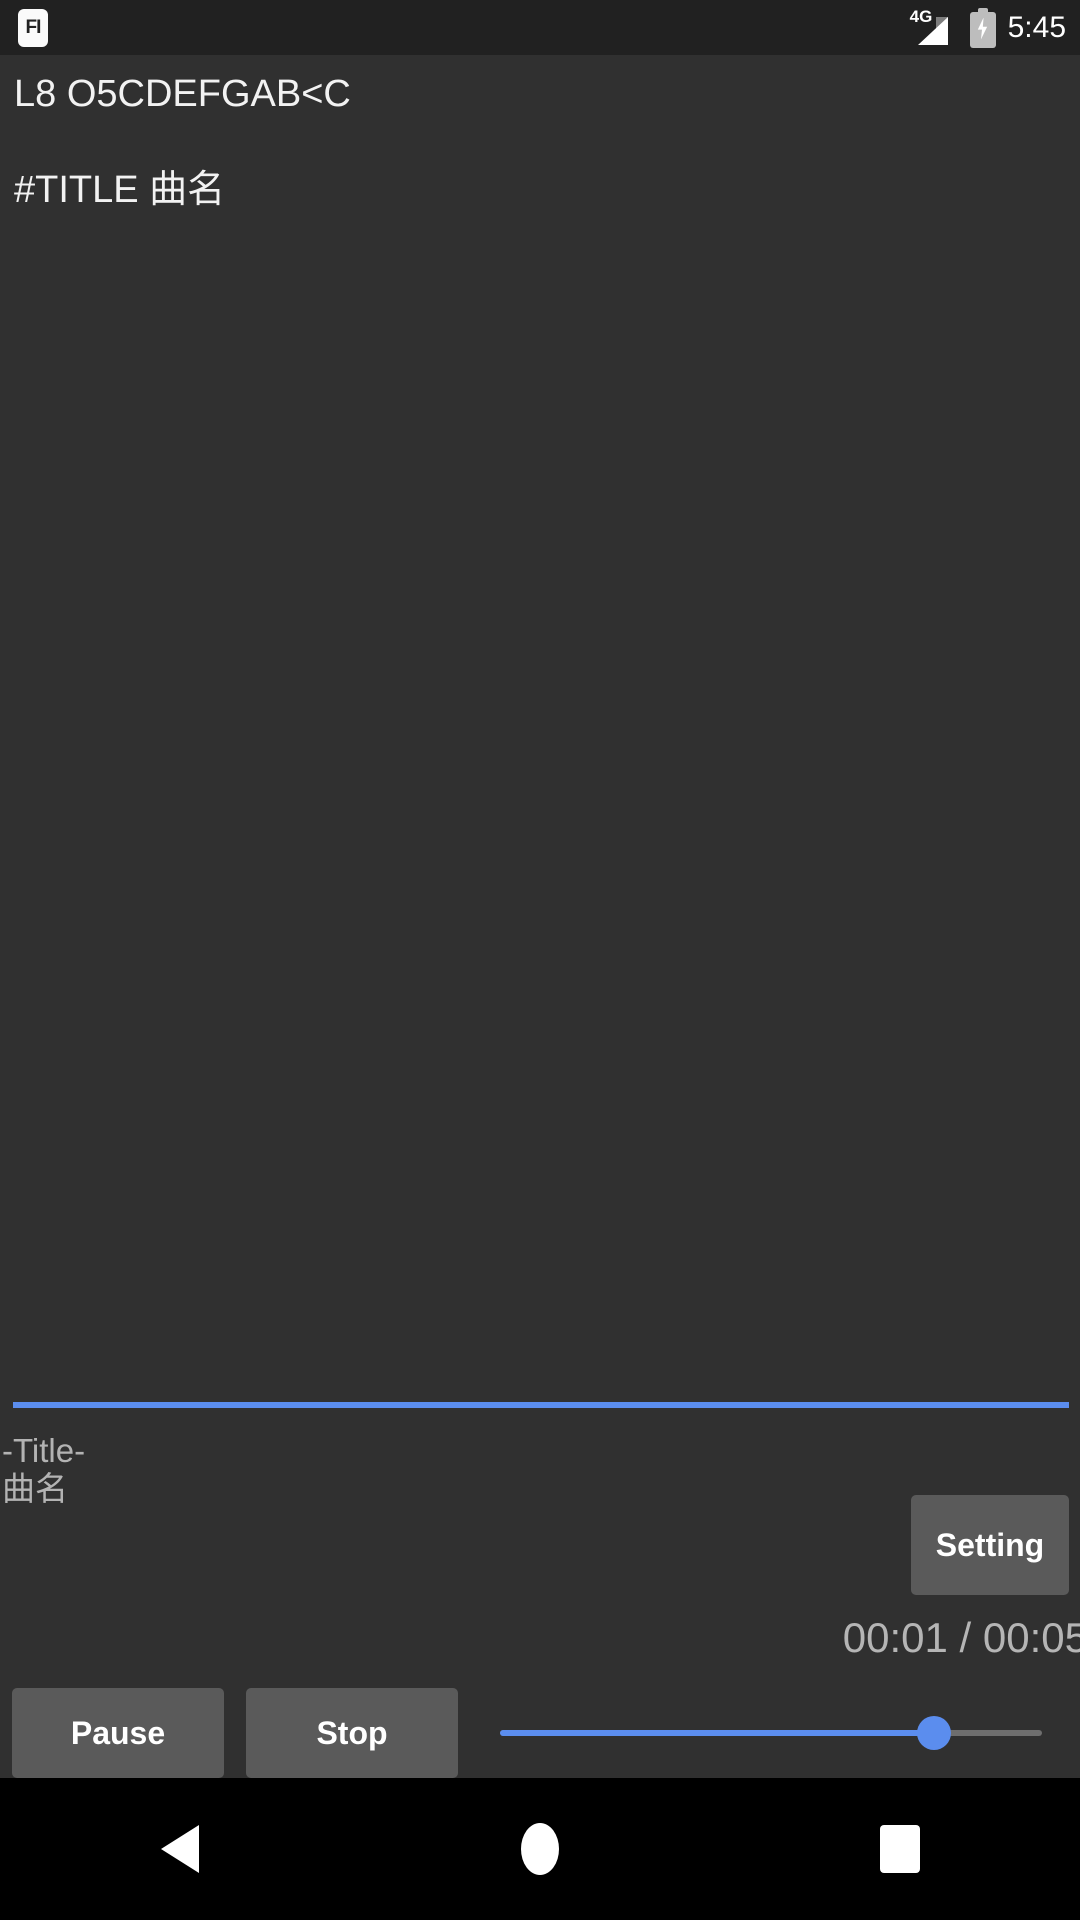 The image size is (1080, 1920). I want to click on recents-square-icon, so click(900, 1849).